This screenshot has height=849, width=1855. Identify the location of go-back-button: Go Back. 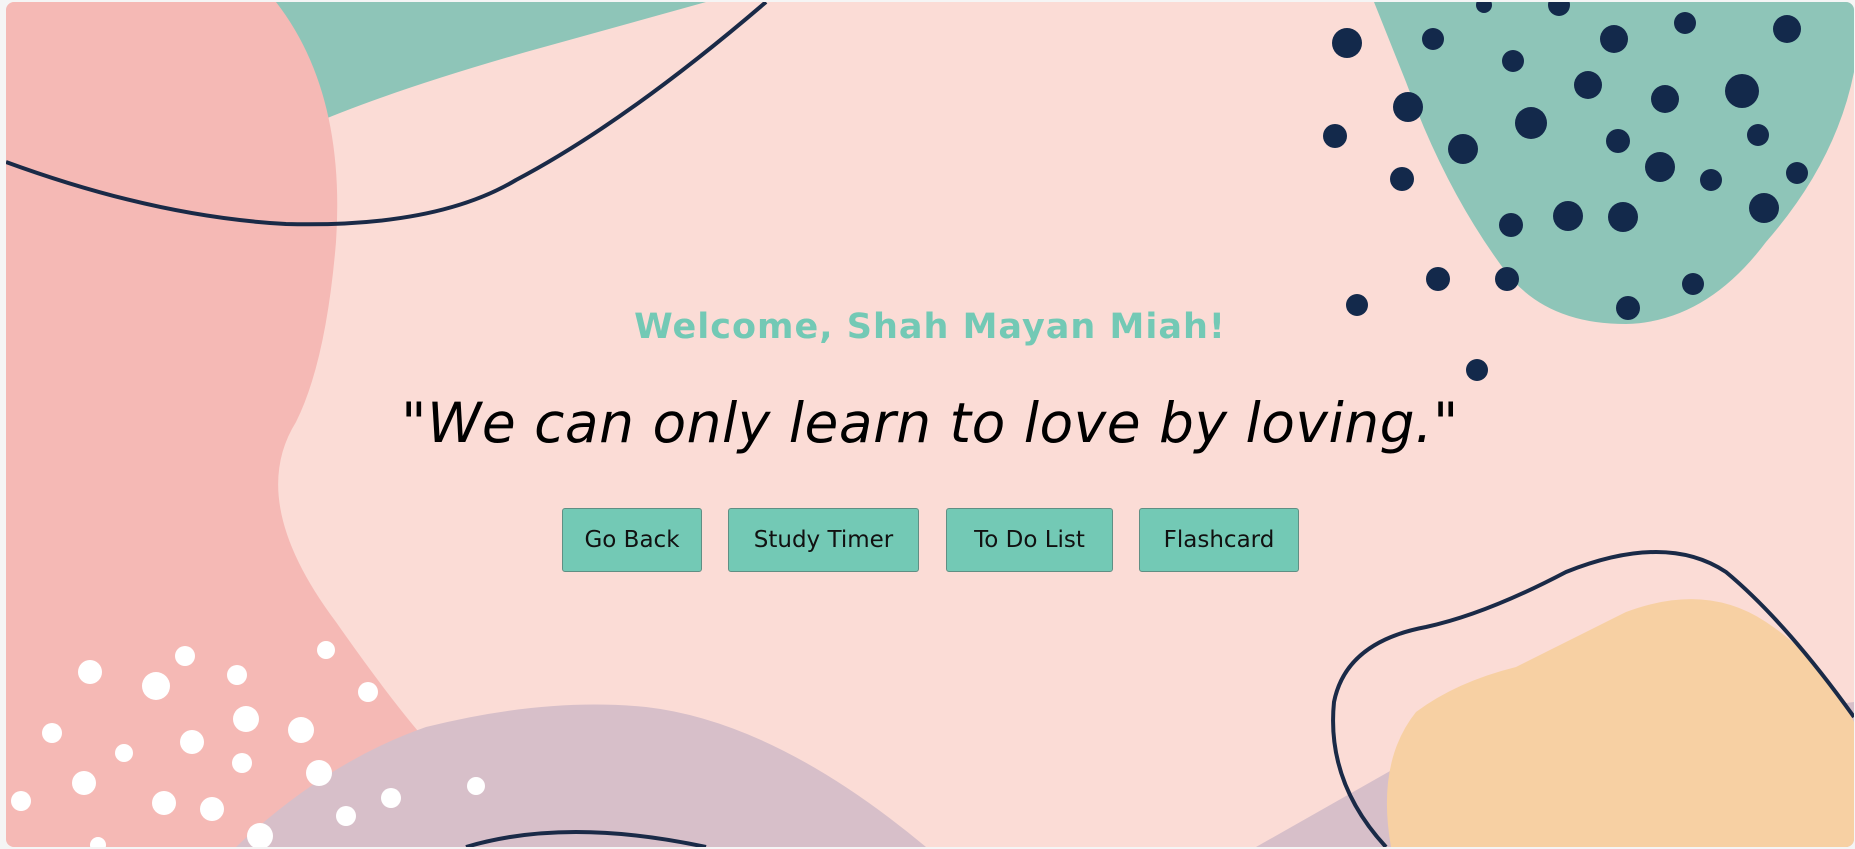
(632, 540).